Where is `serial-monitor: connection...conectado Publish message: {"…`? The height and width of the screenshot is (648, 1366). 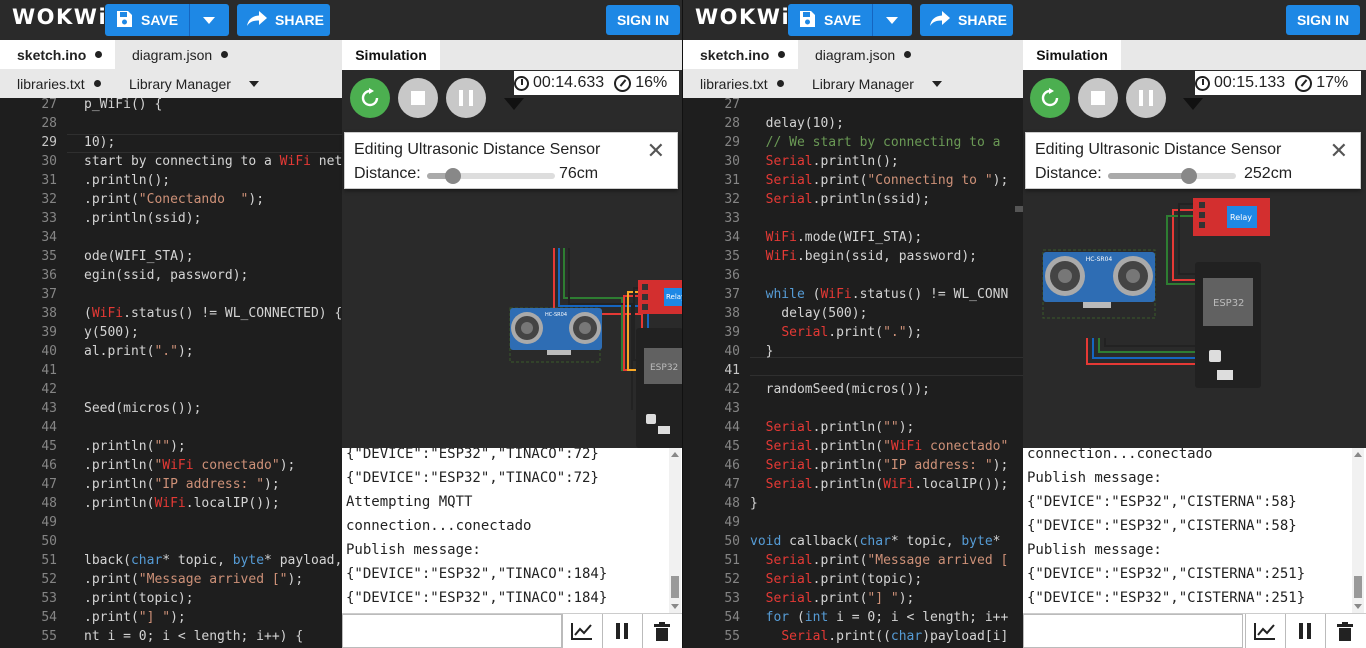 serial-monitor: connection...conectado Publish message: {"… is located at coordinates (1194, 530).